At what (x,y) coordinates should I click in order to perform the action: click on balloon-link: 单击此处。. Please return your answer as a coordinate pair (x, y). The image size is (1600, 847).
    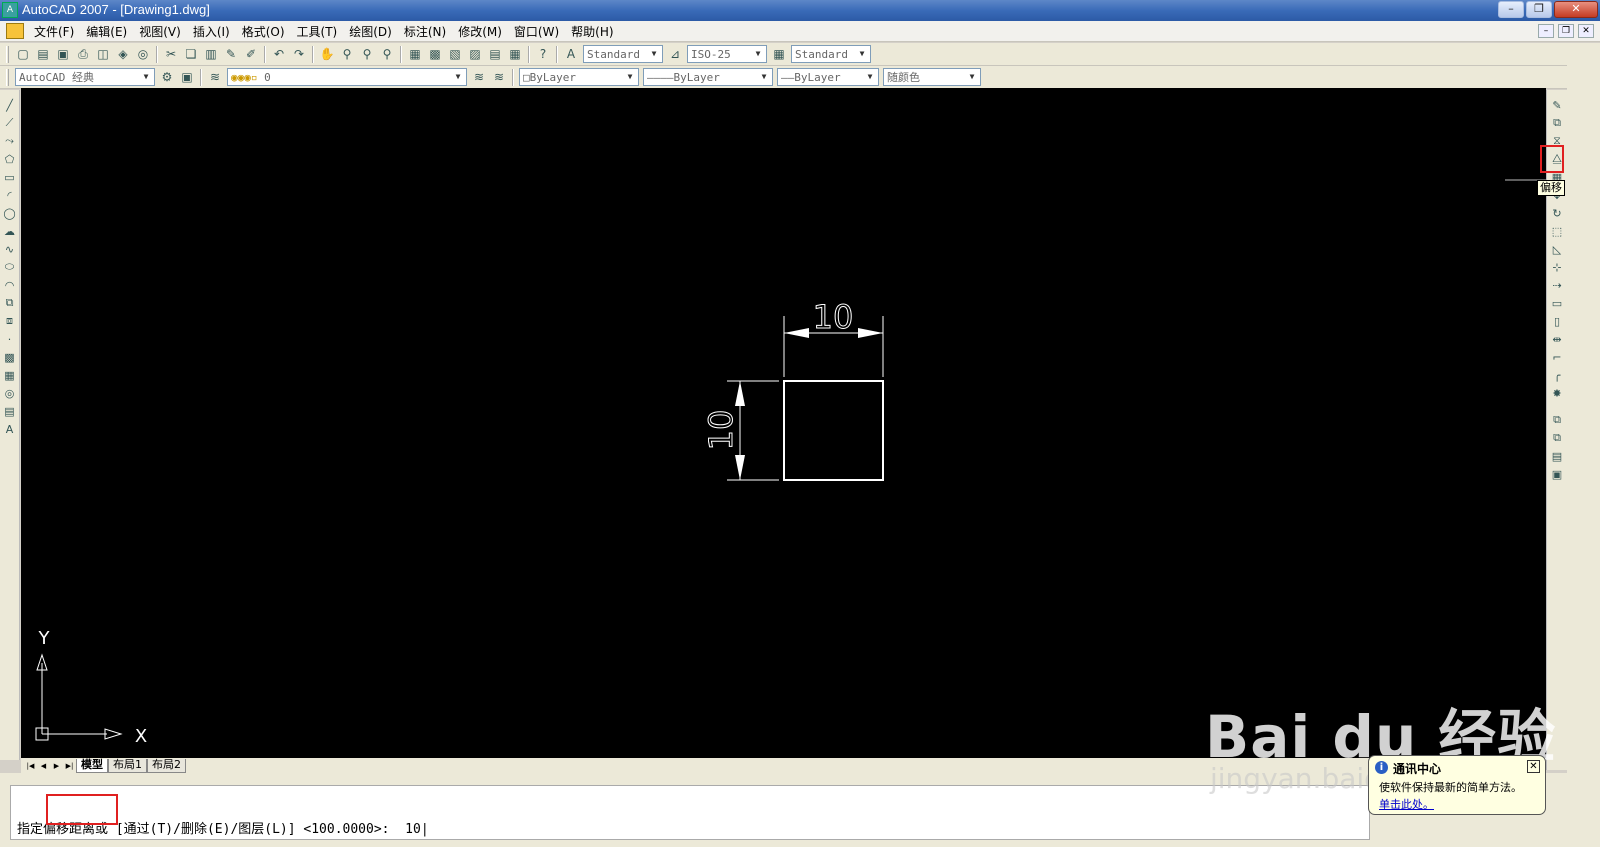
    Looking at the image, I should click on (1406, 804).